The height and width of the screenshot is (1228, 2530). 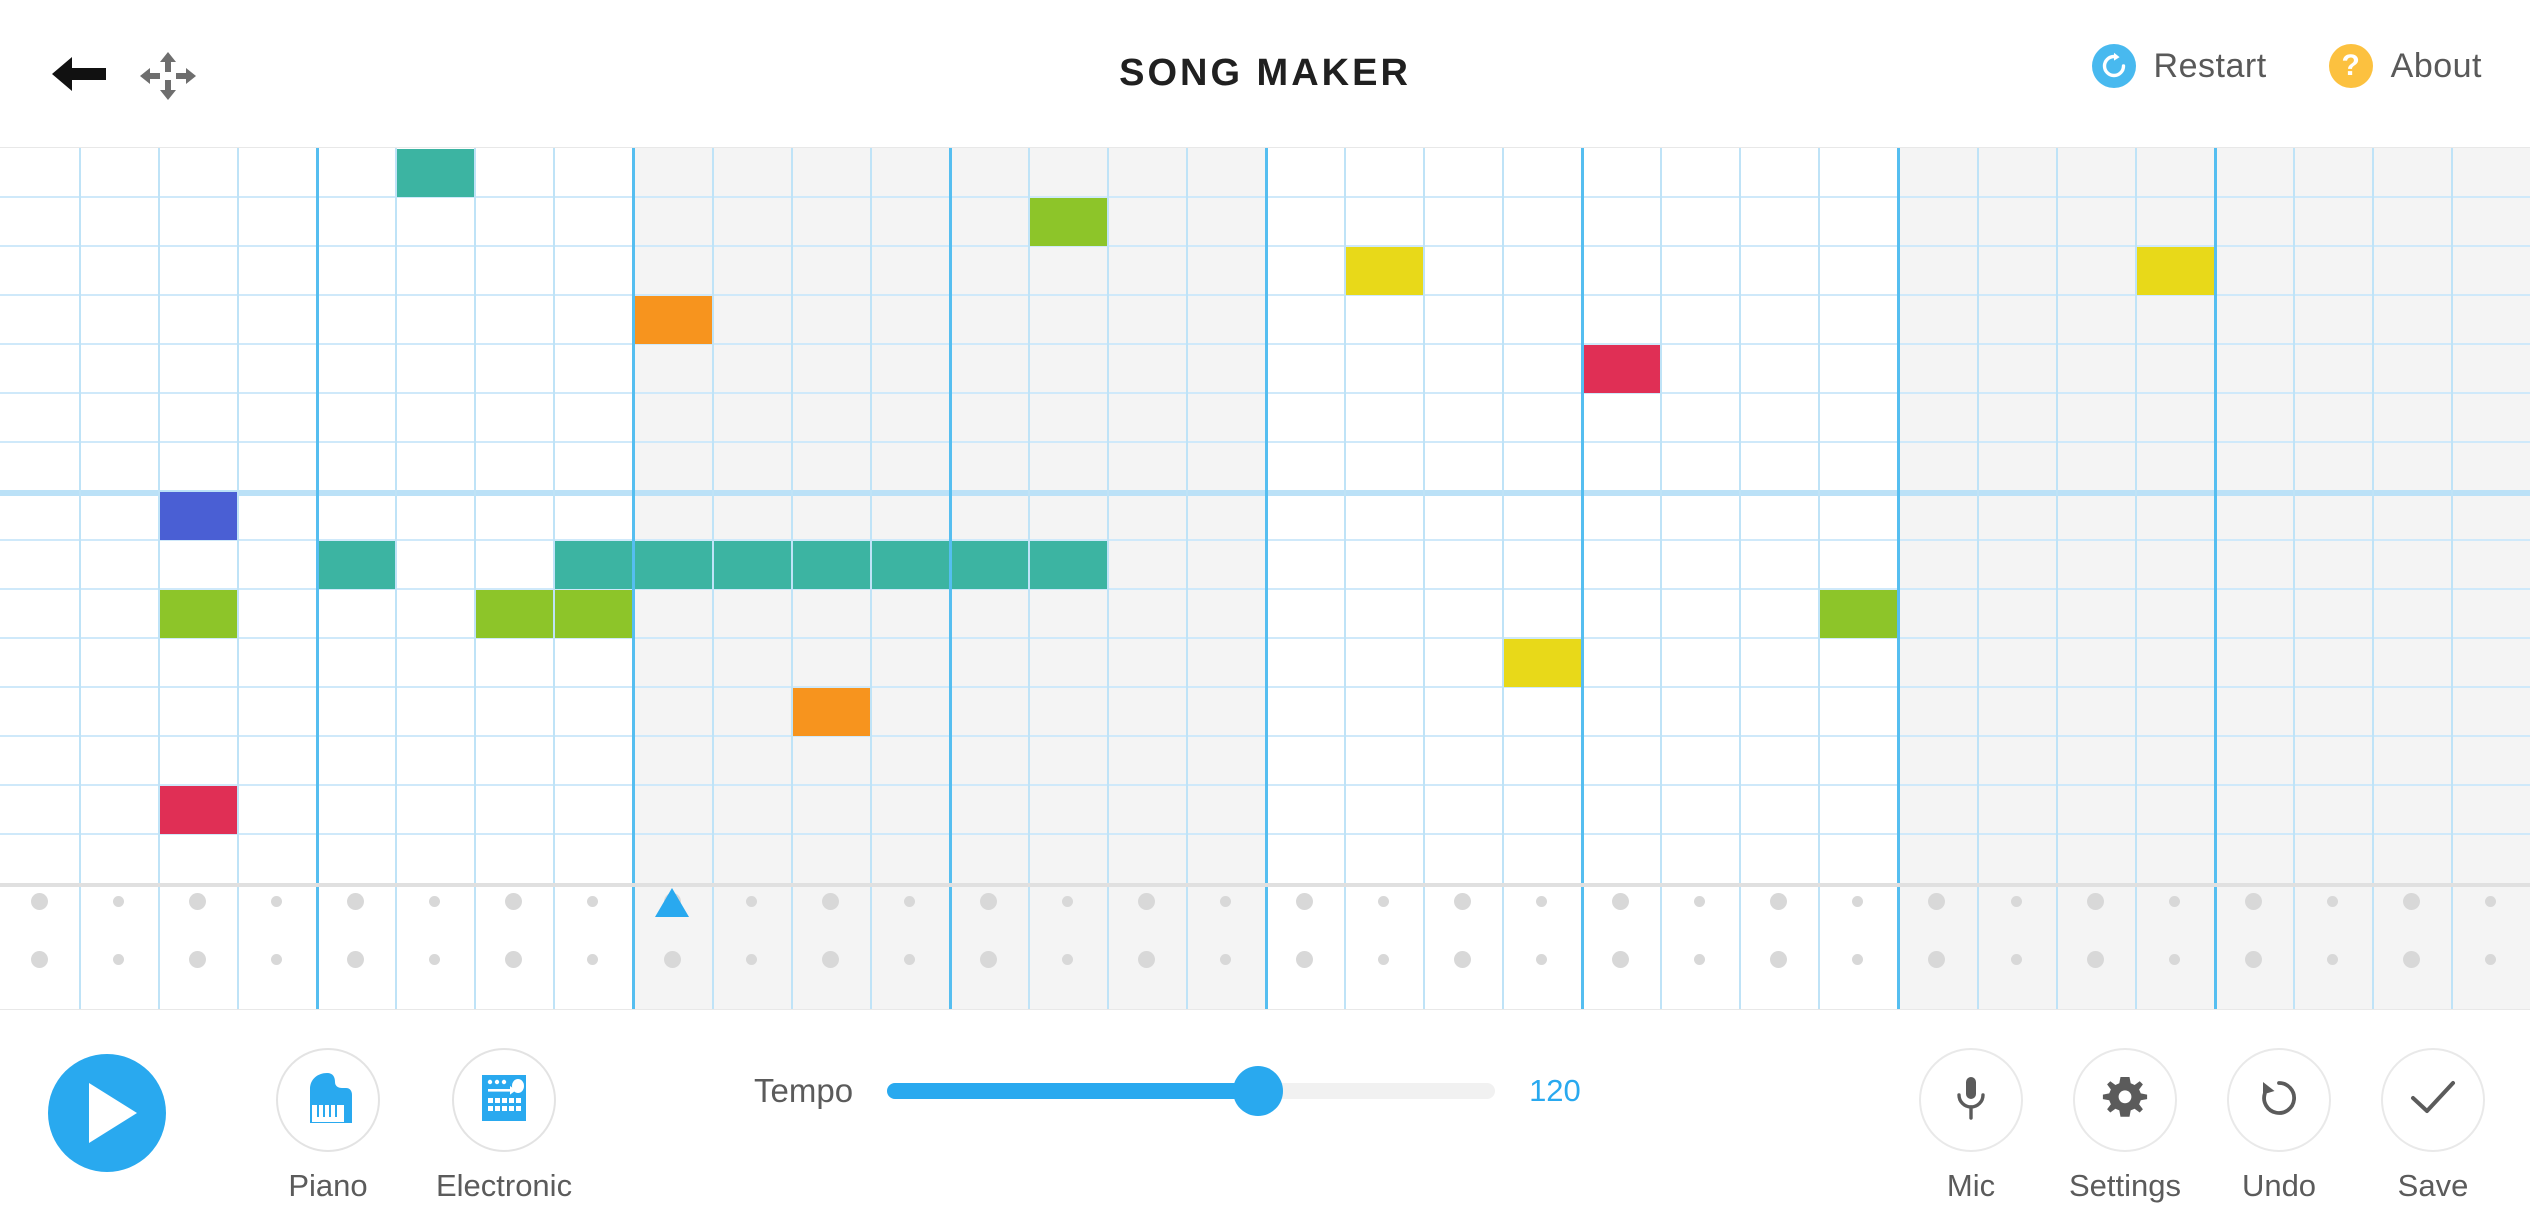 I want to click on save-button: Save, so click(x=2433, y=1126).